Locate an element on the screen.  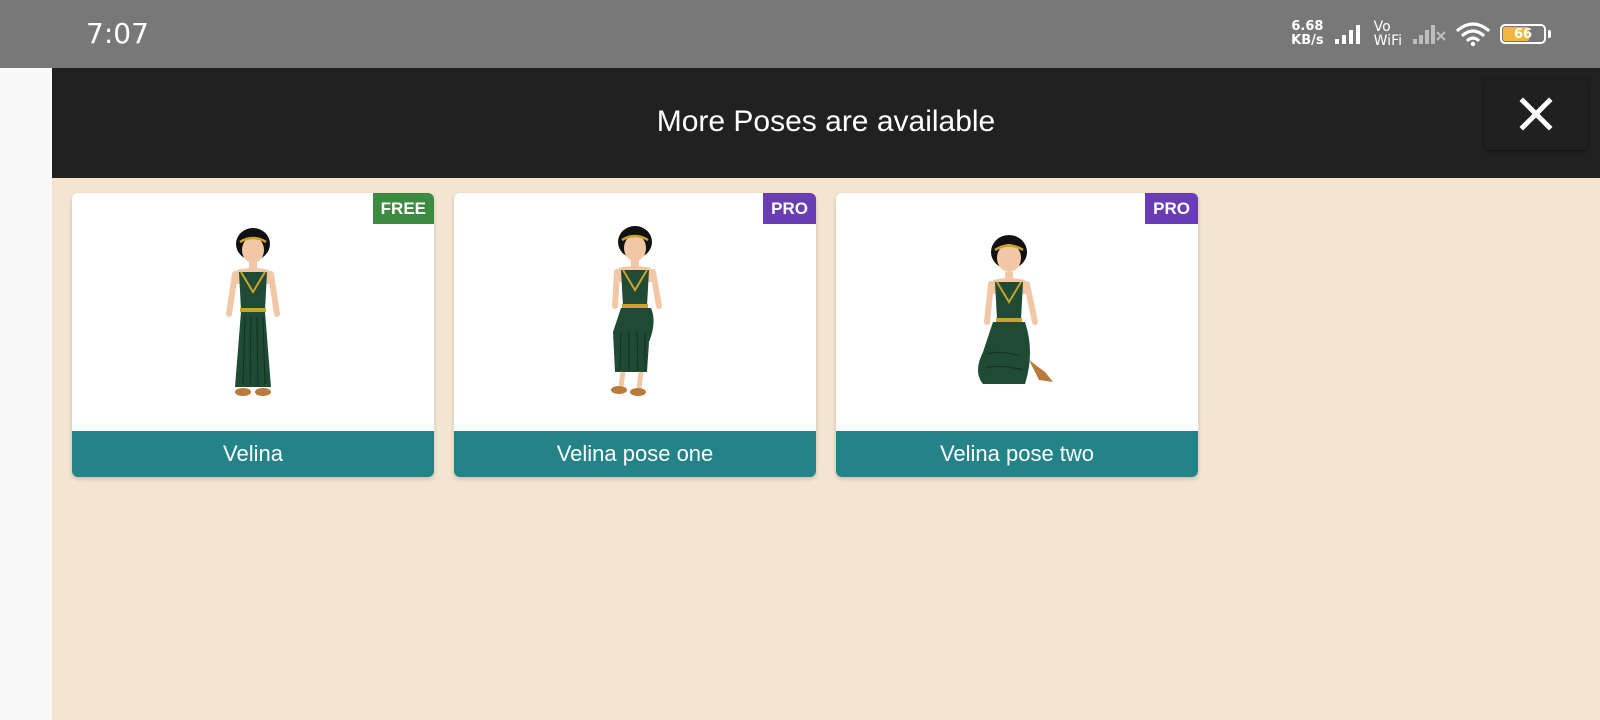
vowifi-icon: Vo WiFi is located at coordinates (1388, 34).